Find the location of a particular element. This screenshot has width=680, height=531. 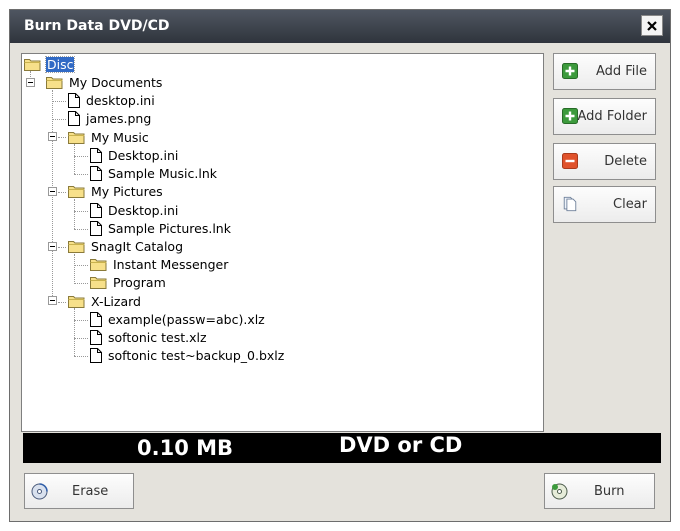

close-icon is located at coordinates (652, 25).